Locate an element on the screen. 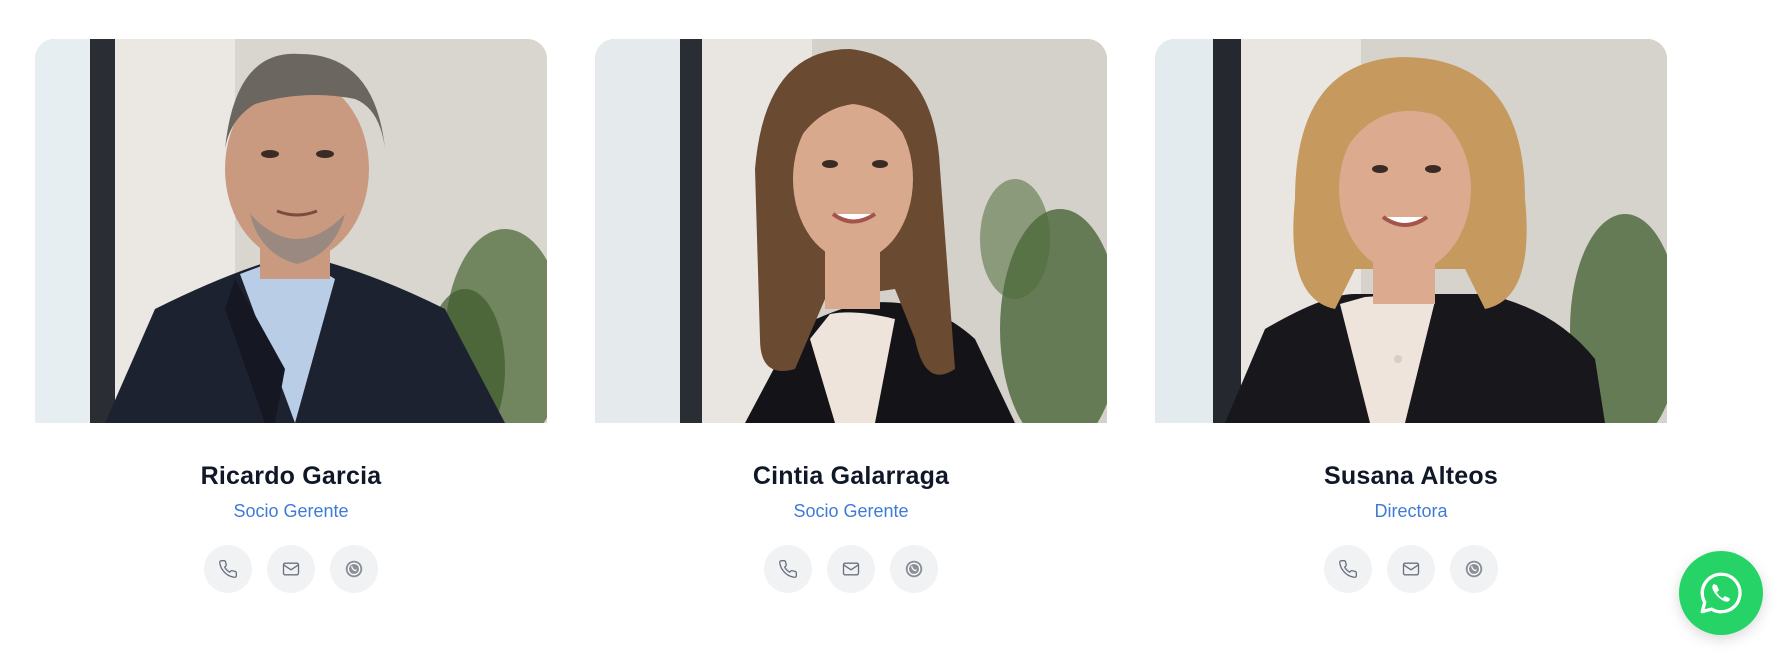 The height and width of the screenshot is (659, 1775). member-name: Susana Alteos is located at coordinates (1411, 476).